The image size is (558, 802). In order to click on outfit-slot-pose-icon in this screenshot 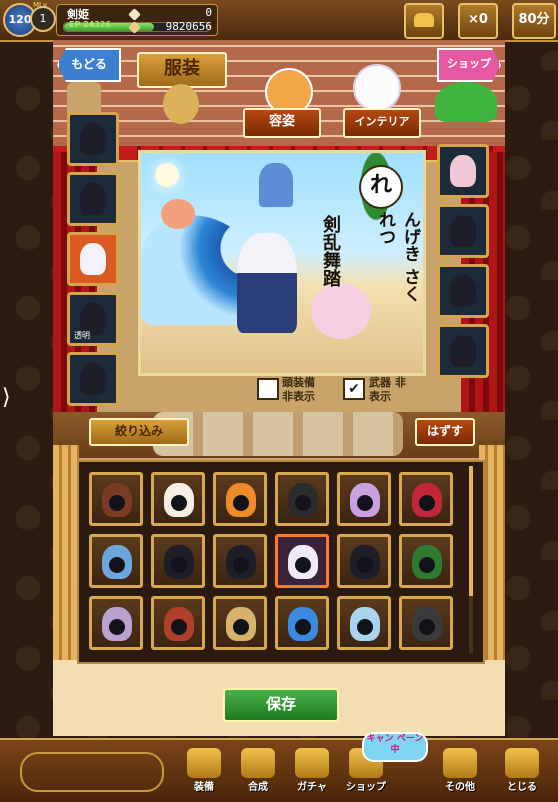, I will do `click(463, 351)`.